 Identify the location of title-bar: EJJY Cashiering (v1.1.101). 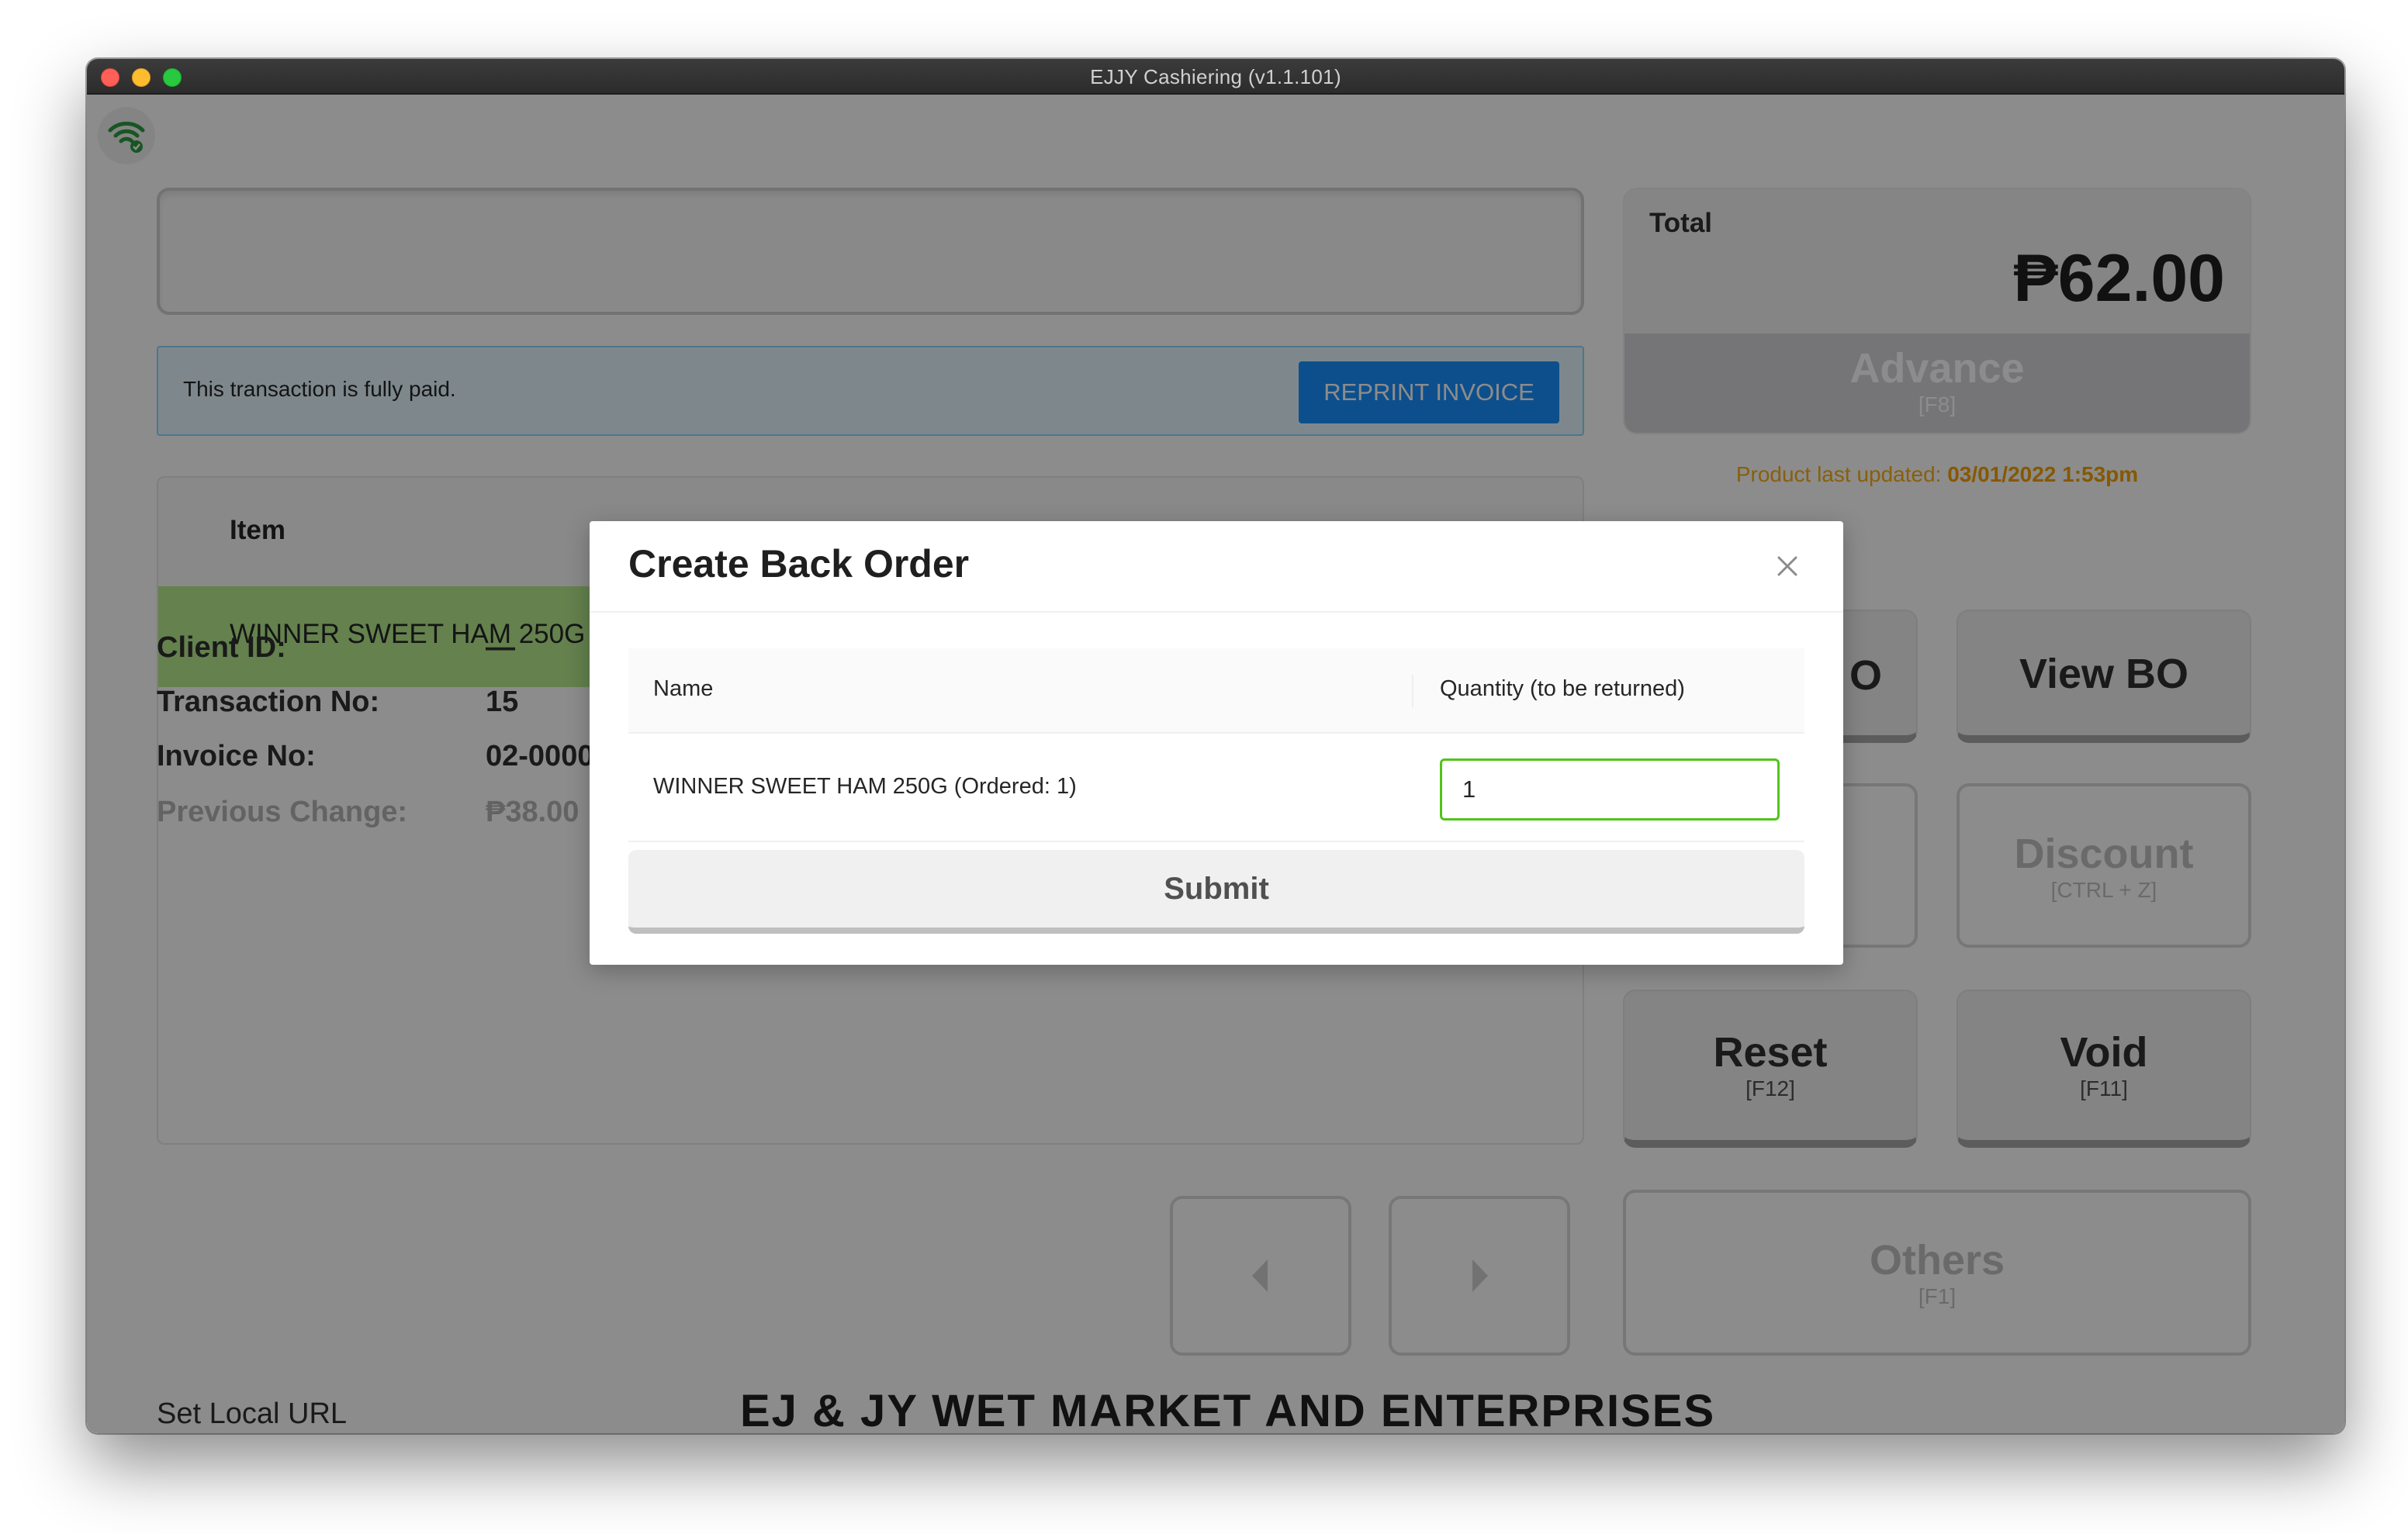
(1215, 77).